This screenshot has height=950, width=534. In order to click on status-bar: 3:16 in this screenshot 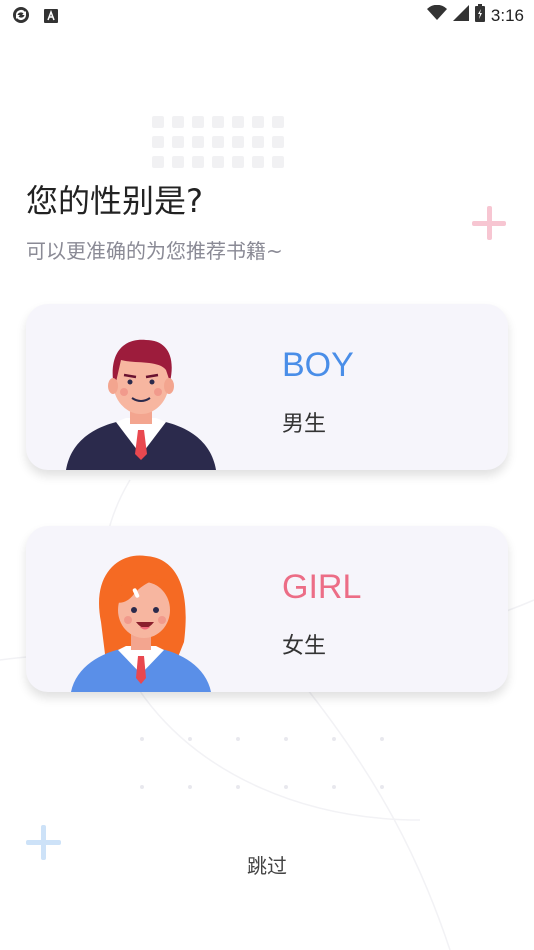, I will do `click(267, 15)`.